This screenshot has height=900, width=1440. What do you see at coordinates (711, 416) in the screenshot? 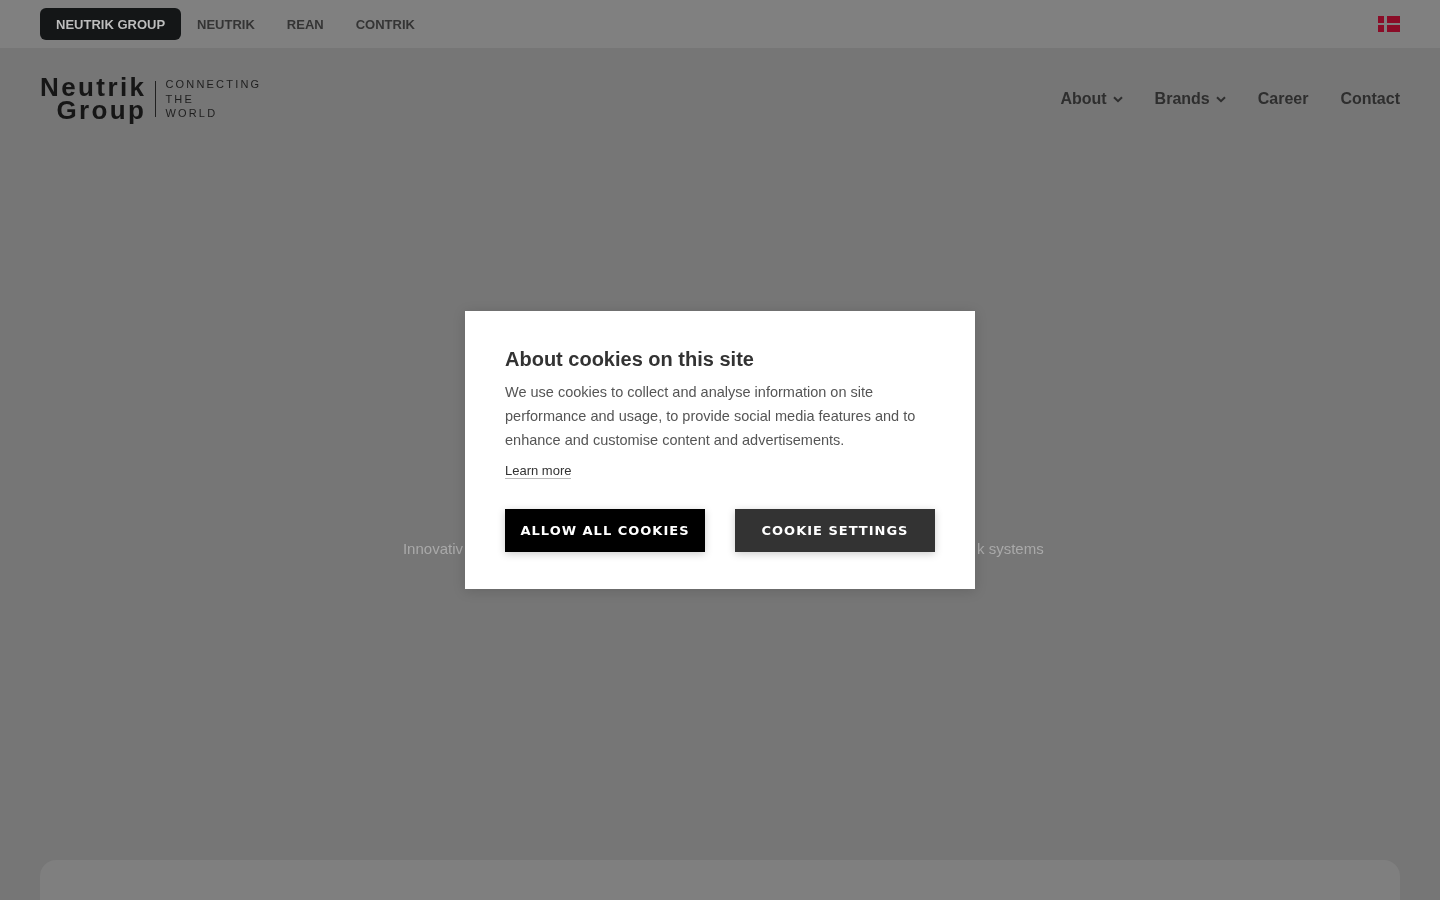
I see `dialog-text: We use cookies to collect and analyse information on site performance and usage, to provide social media features and to enhance and customise content and advertisements.` at bounding box center [711, 416].